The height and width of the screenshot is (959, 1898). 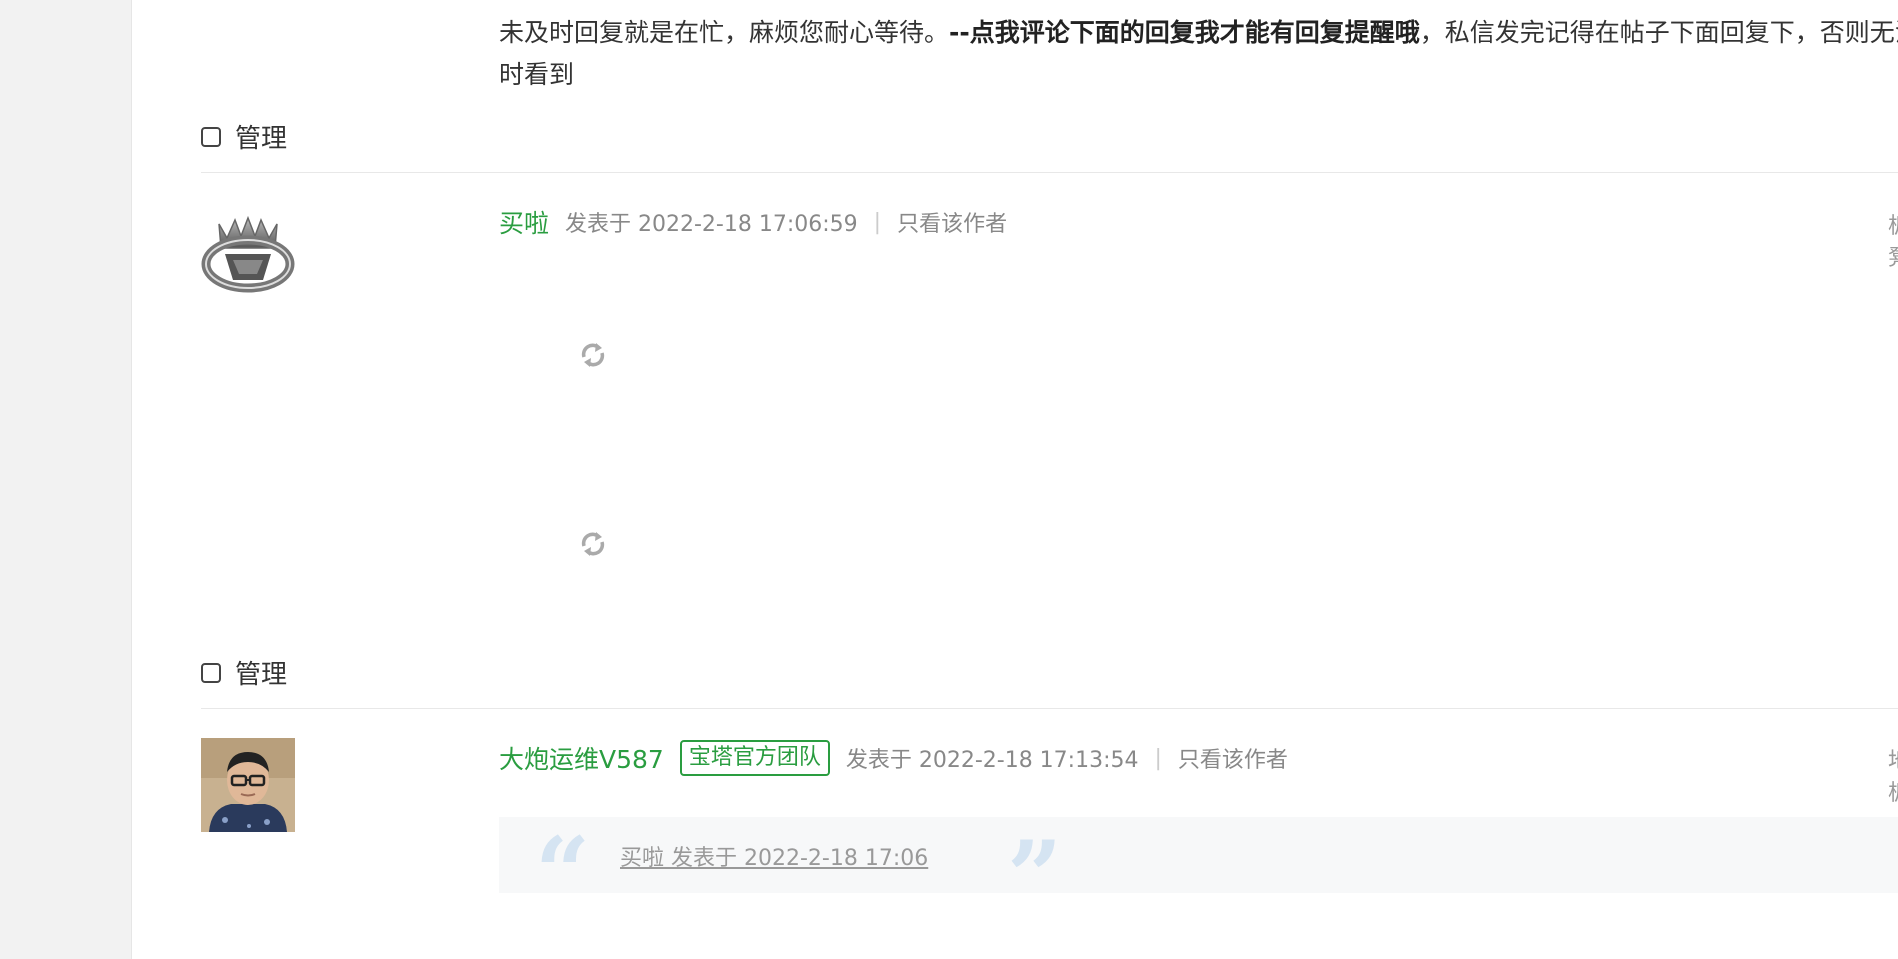 I want to click on floor-label: 板凳, so click(x=1893, y=240).